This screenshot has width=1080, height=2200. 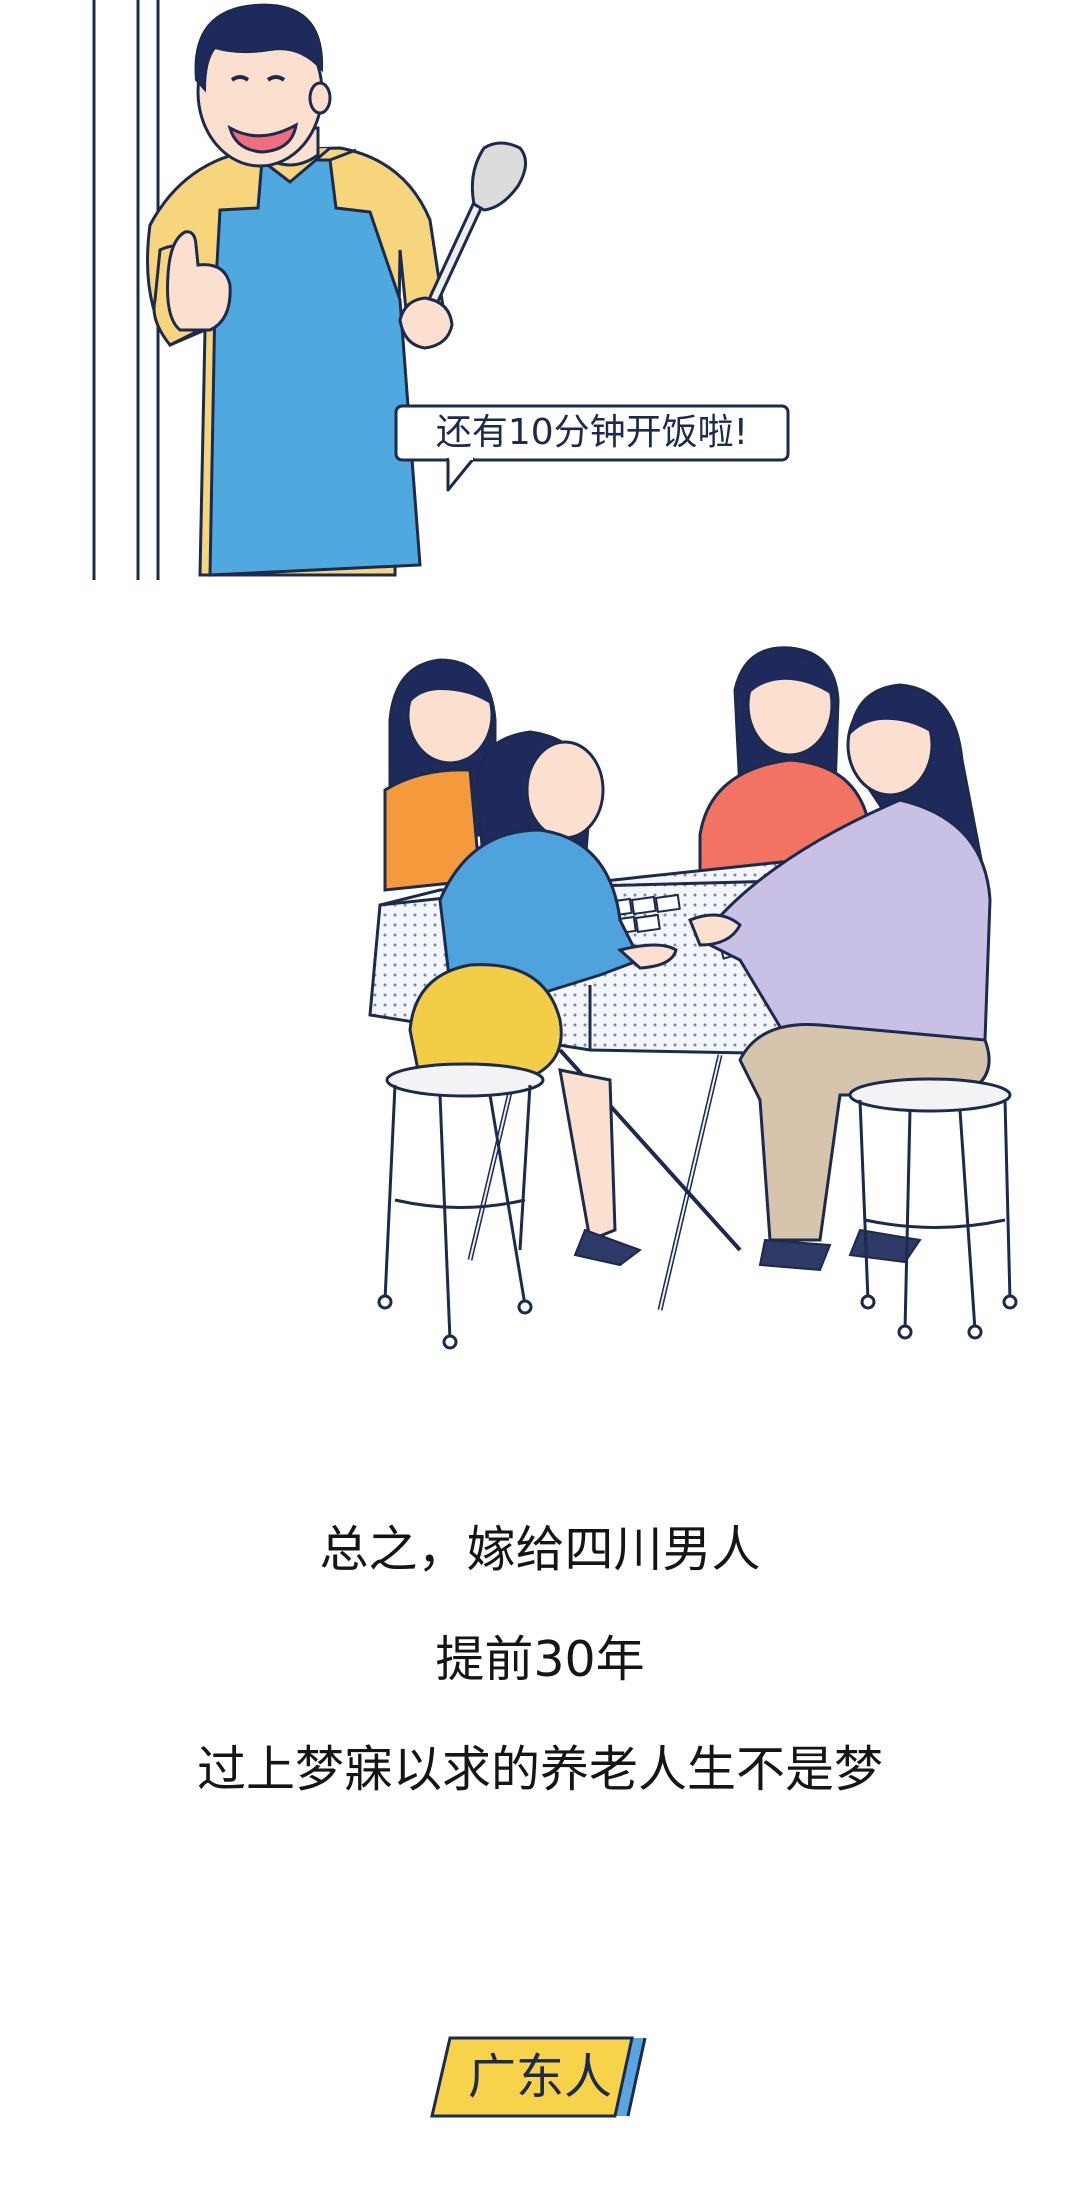 I want to click on section-tag, so click(x=538, y=2077).